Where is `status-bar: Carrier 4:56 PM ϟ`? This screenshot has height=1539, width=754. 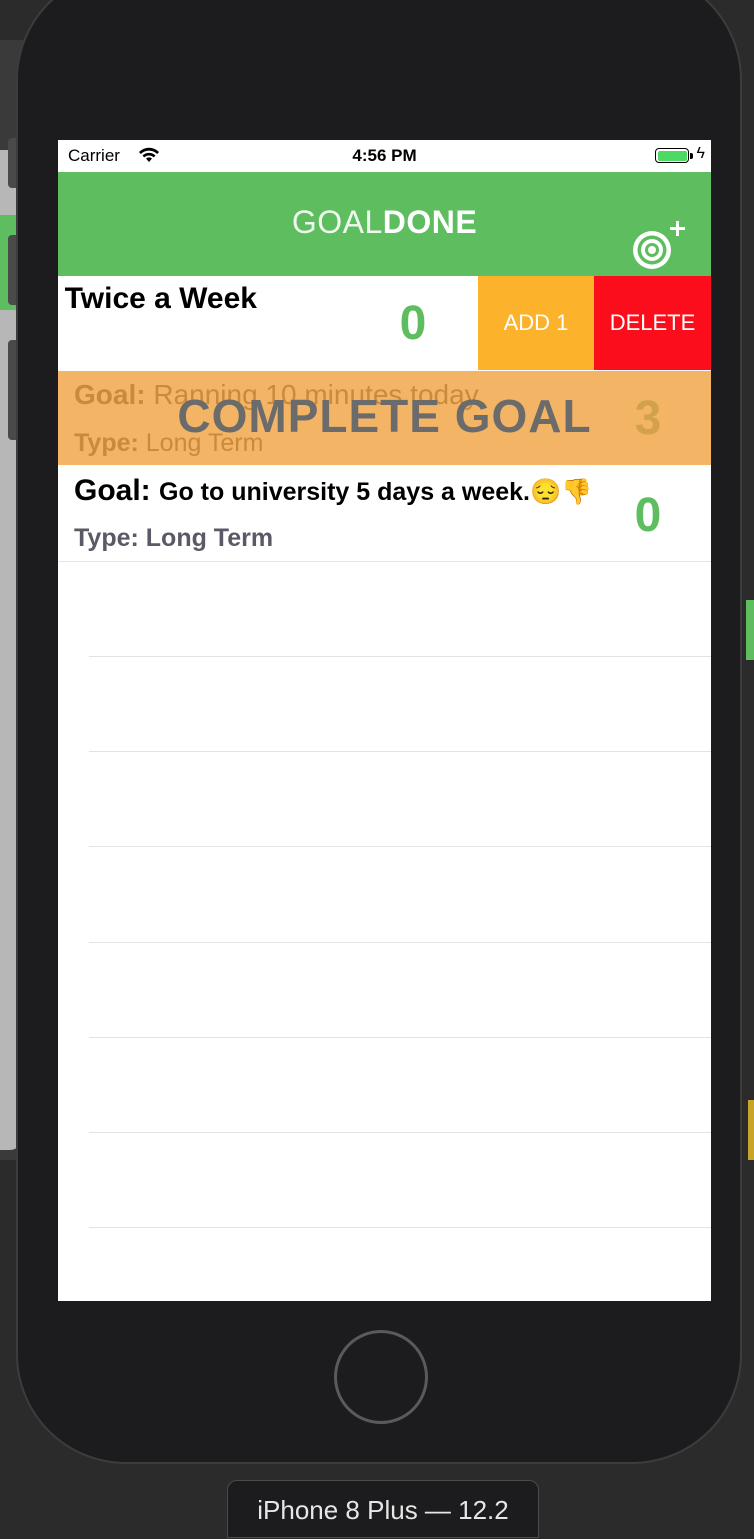
status-bar: Carrier 4:56 PM ϟ is located at coordinates (384, 156).